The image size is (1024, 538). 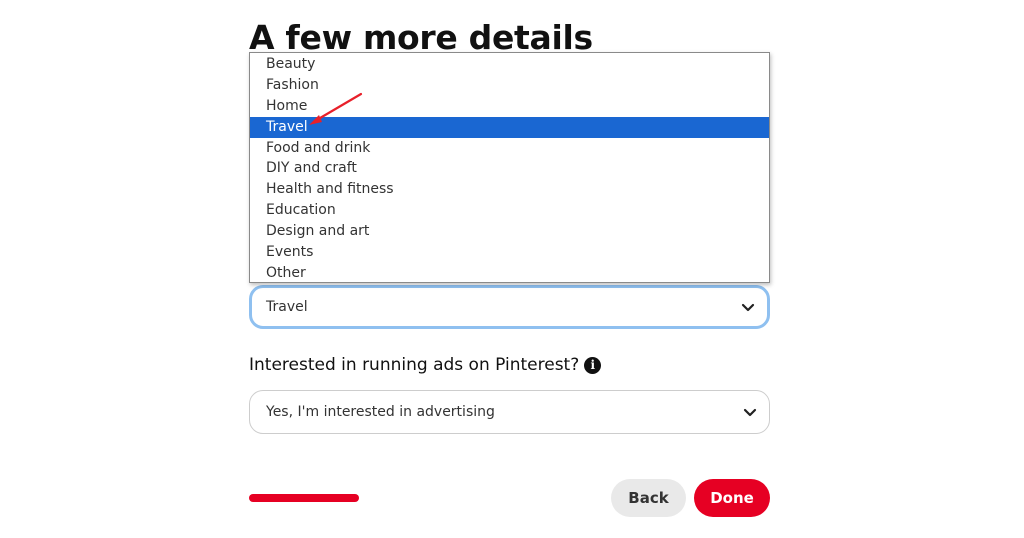 I want to click on dropdown-option-education: Education, so click(x=509, y=210).